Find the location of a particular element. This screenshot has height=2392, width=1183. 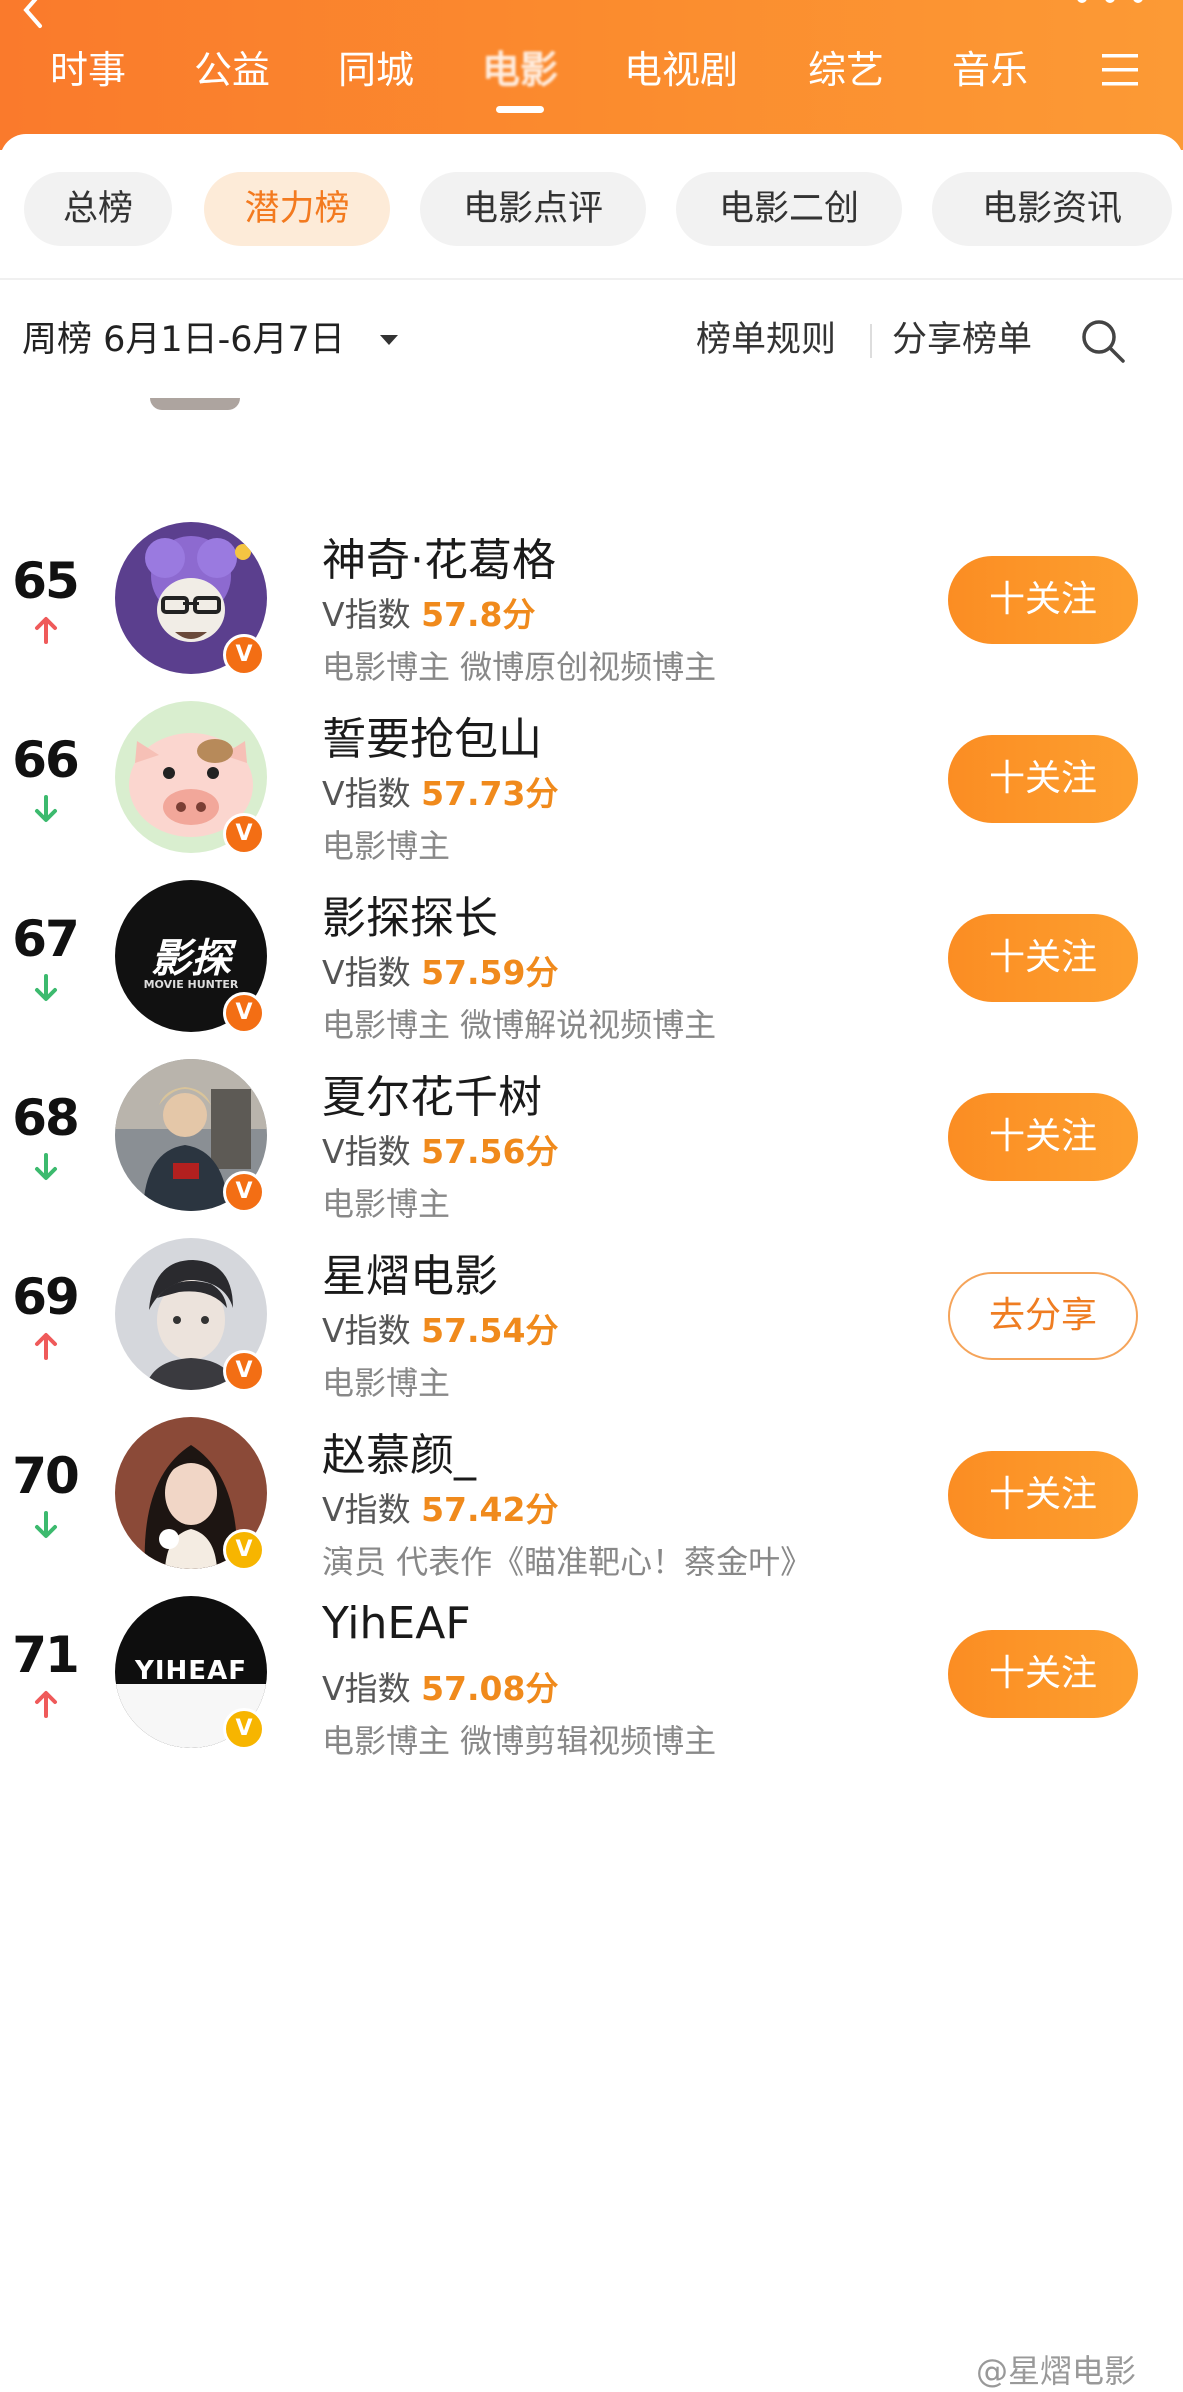

score-value: 57.54分 is located at coordinates (490, 1330).